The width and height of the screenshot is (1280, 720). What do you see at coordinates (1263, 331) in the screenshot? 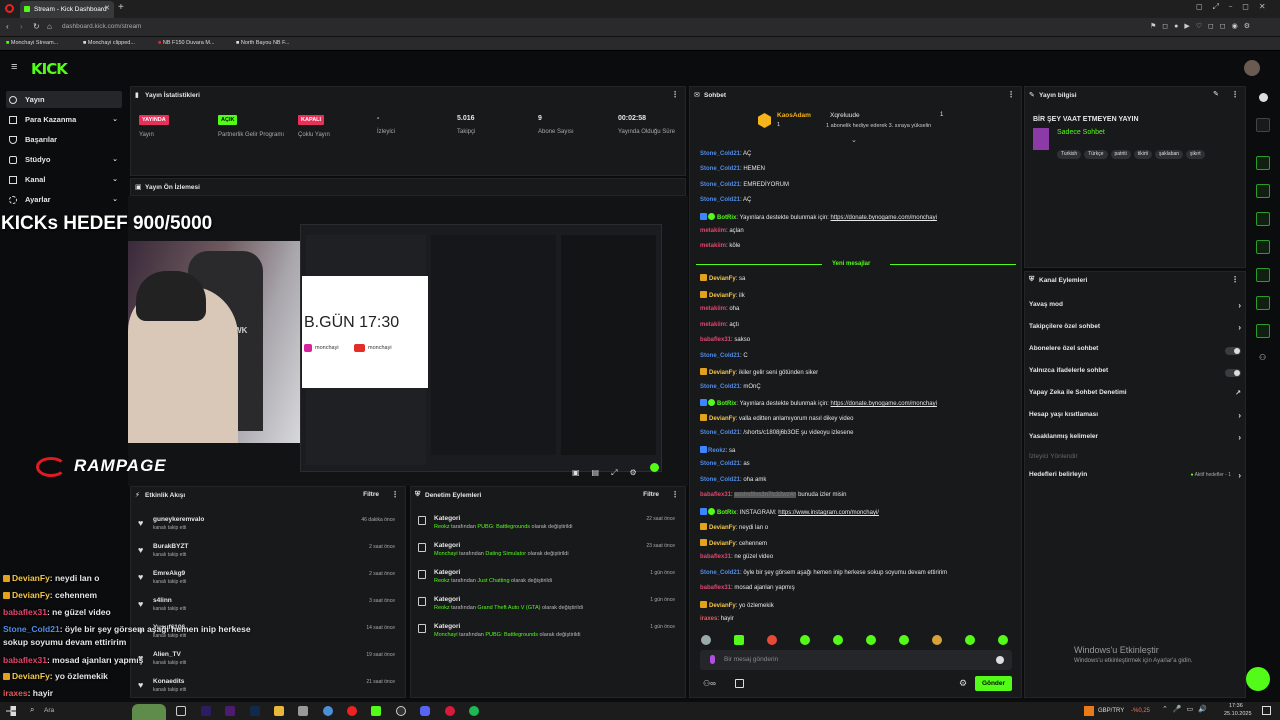
I see `toolbar-wrench-icon` at bounding box center [1263, 331].